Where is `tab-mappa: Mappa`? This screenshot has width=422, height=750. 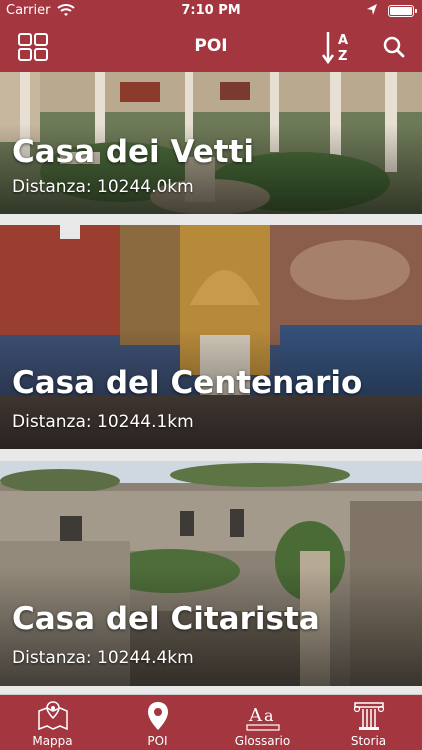 tab-mappa: Mappa is located at coordinates (52, 722).